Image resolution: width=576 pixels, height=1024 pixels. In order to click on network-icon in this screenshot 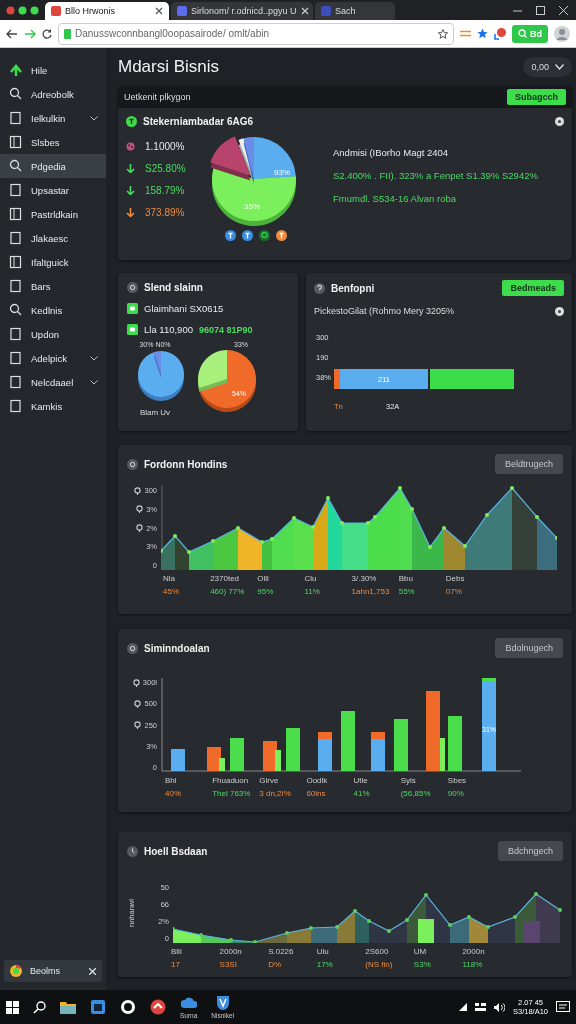, I will do `click(480, 1007)`.